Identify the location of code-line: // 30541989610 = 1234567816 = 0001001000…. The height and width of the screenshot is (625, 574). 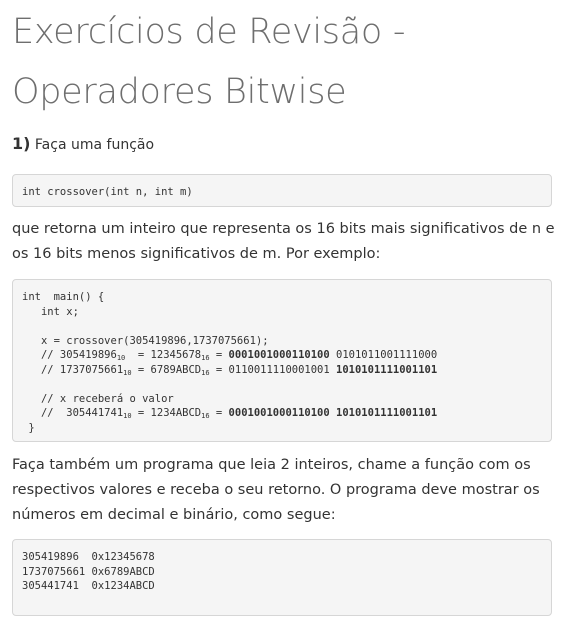
(230, 355).